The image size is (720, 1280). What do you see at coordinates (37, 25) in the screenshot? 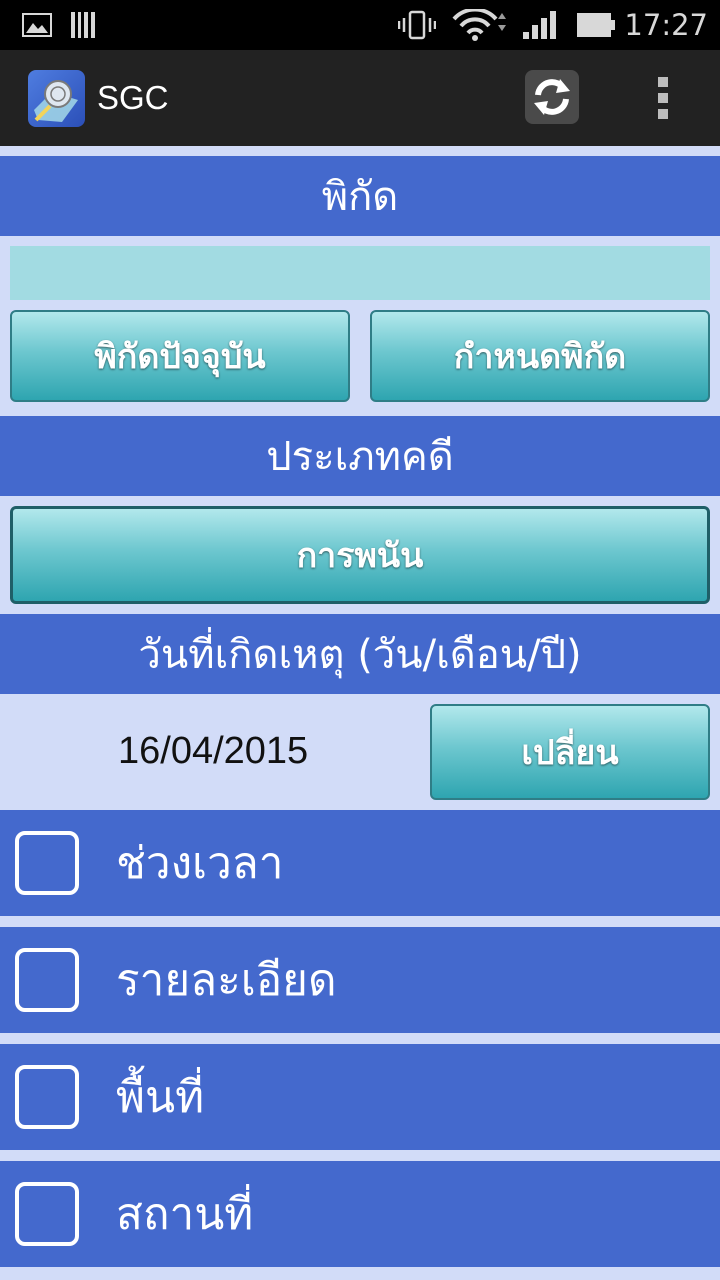
I see `gallery-notification-icon` at bounding box center [37, 25].